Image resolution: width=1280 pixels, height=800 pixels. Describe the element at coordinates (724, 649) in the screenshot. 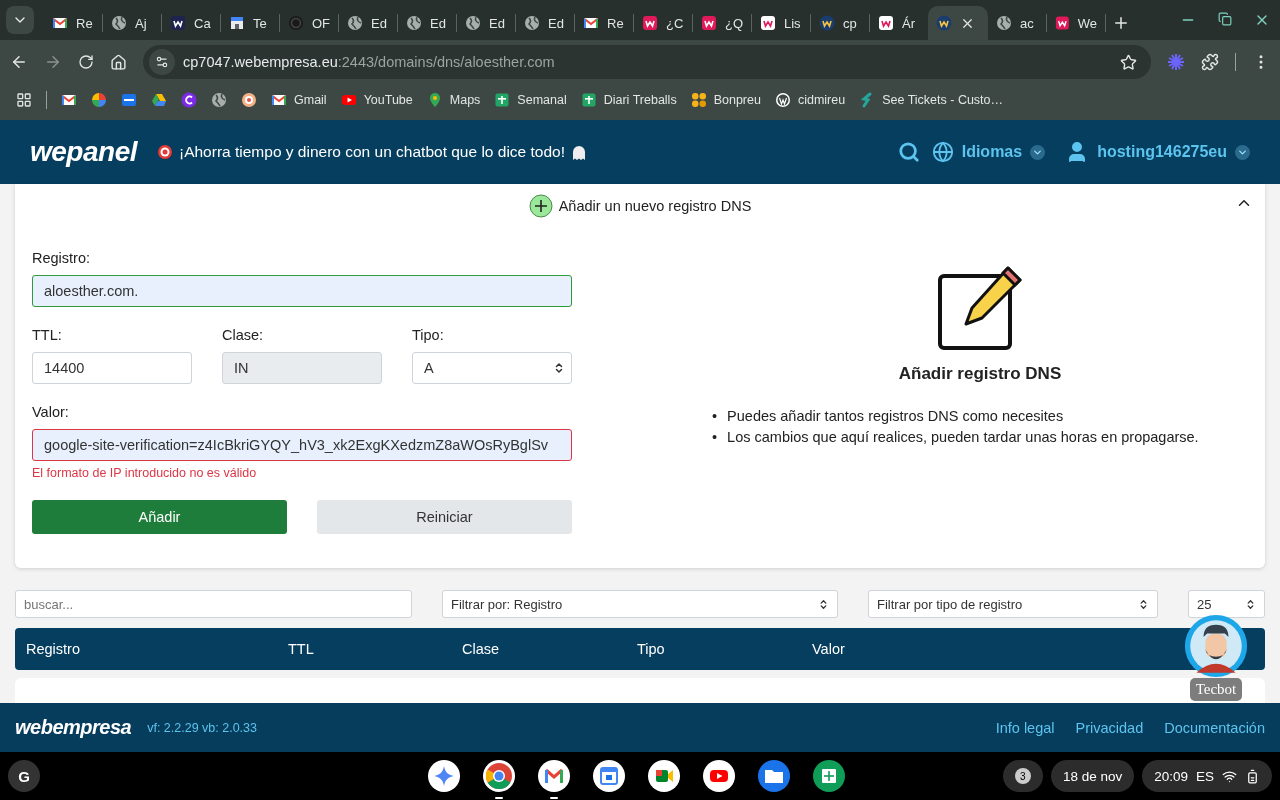

I see `column-header: Tipo` at that location.